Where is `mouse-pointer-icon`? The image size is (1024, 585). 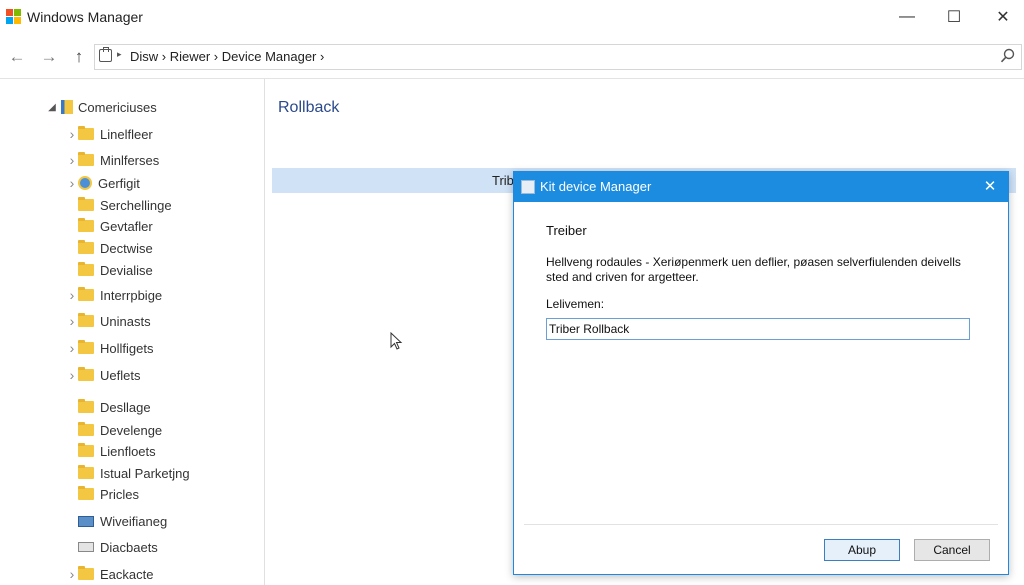 mouse-pointer-icon is located at coordinates (396, 341).